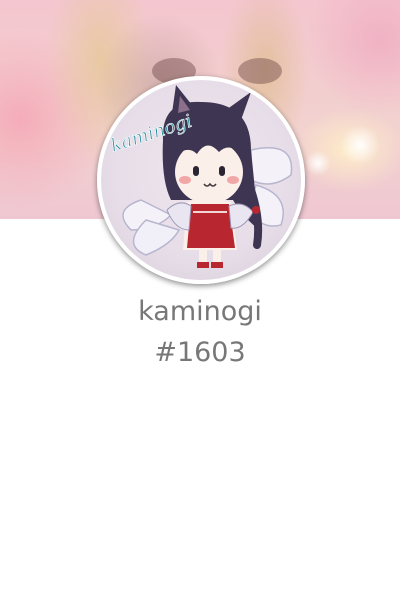 This screenshot has width=400, height=600. Describe the element at coordinates (200, 176) in the screenshot. I see `avatar-illustration: kaminogi` at that location.